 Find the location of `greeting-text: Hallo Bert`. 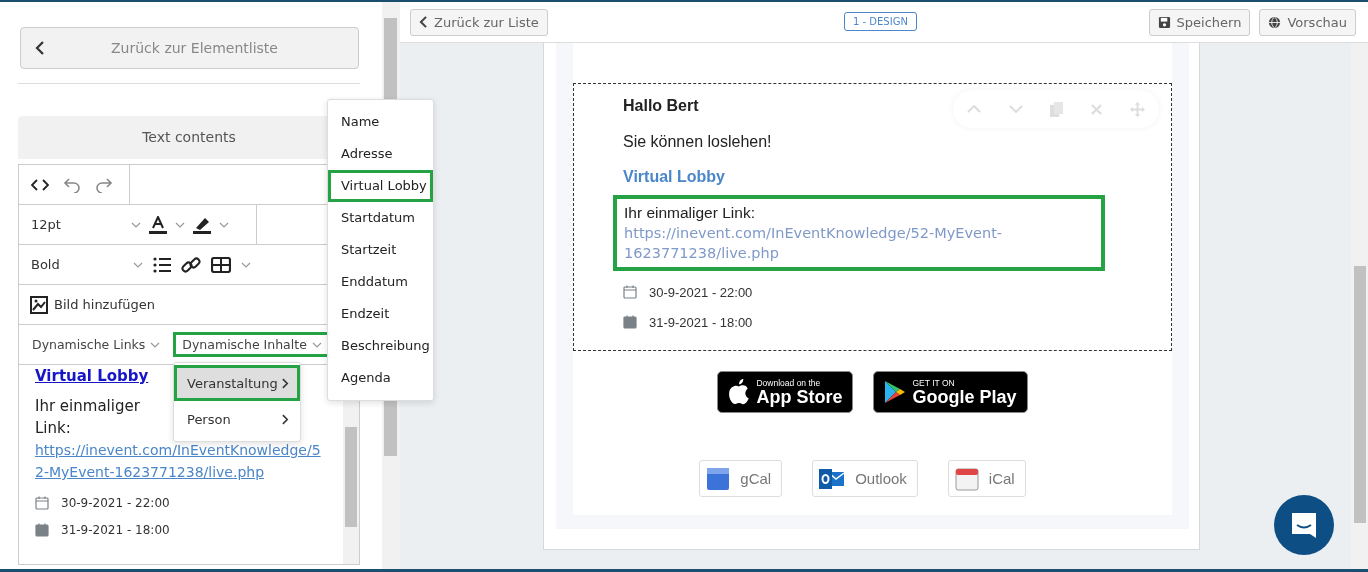

greeting-text: Hallo Bert is located at coordinates (661, 106).